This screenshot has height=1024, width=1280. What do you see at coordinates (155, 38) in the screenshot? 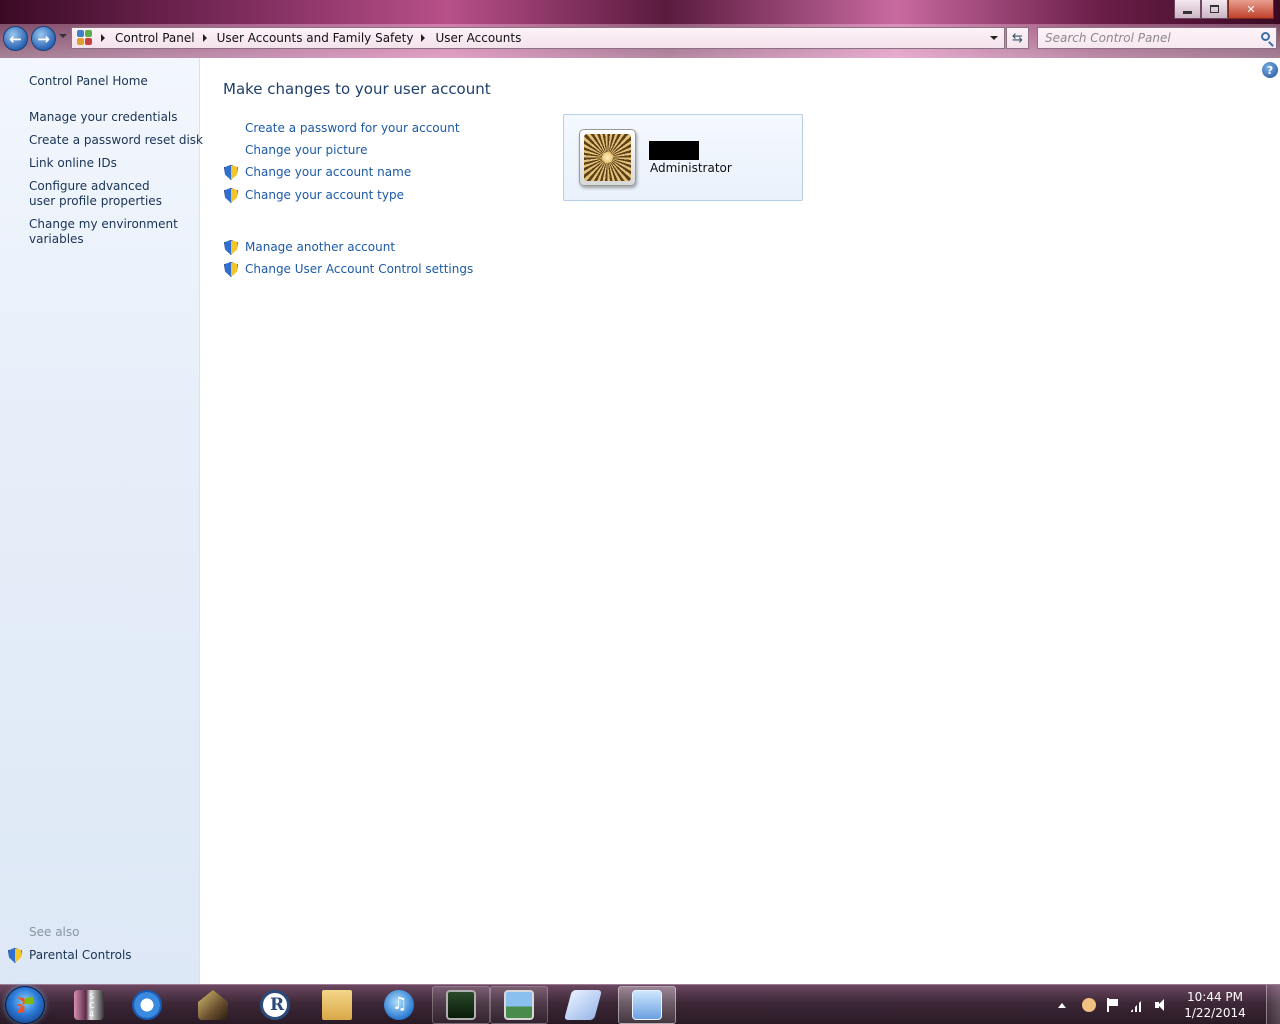
I see `breadcrumb-control-panel: Control Panel` at bounding box center [155, 38].